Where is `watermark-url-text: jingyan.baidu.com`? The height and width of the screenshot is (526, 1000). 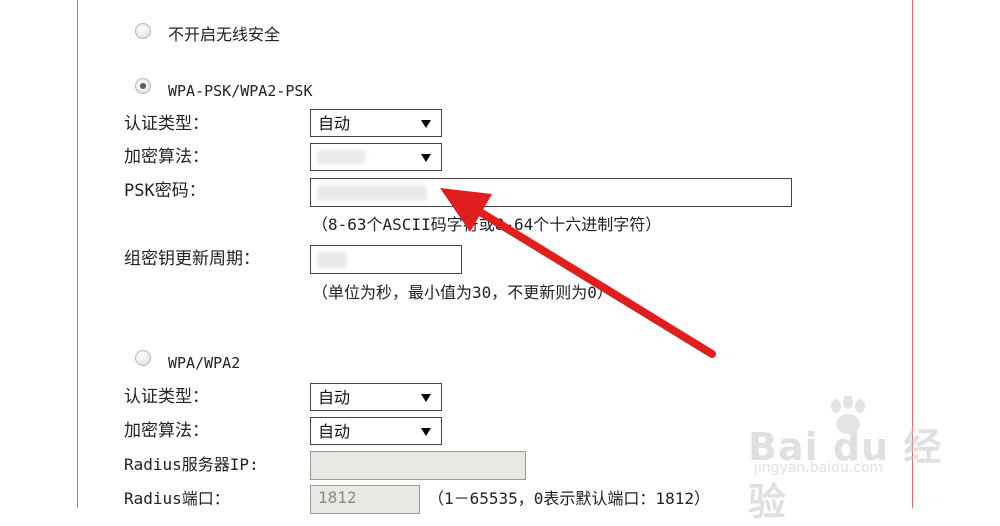 watermark-url-text: jingyan.baidu.com is located at coordinates (819, 468).